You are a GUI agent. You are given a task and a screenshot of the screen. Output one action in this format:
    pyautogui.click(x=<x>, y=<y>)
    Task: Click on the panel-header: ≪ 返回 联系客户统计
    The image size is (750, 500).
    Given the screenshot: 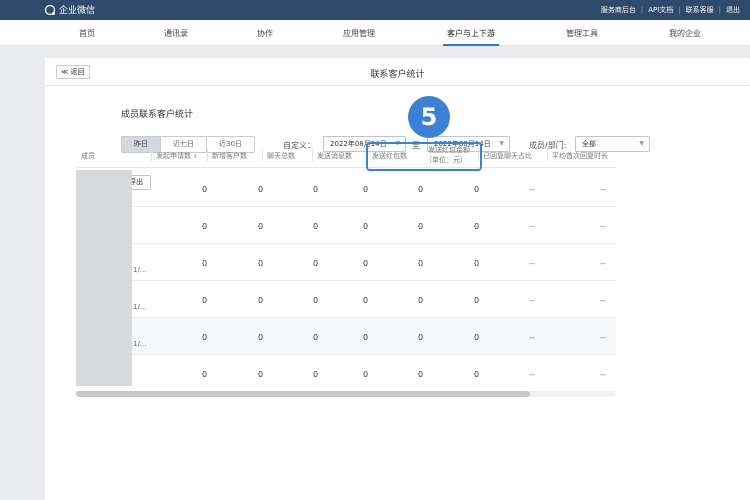 What is the action you would take?
    pyautogui.click(x=397, y=72)
    